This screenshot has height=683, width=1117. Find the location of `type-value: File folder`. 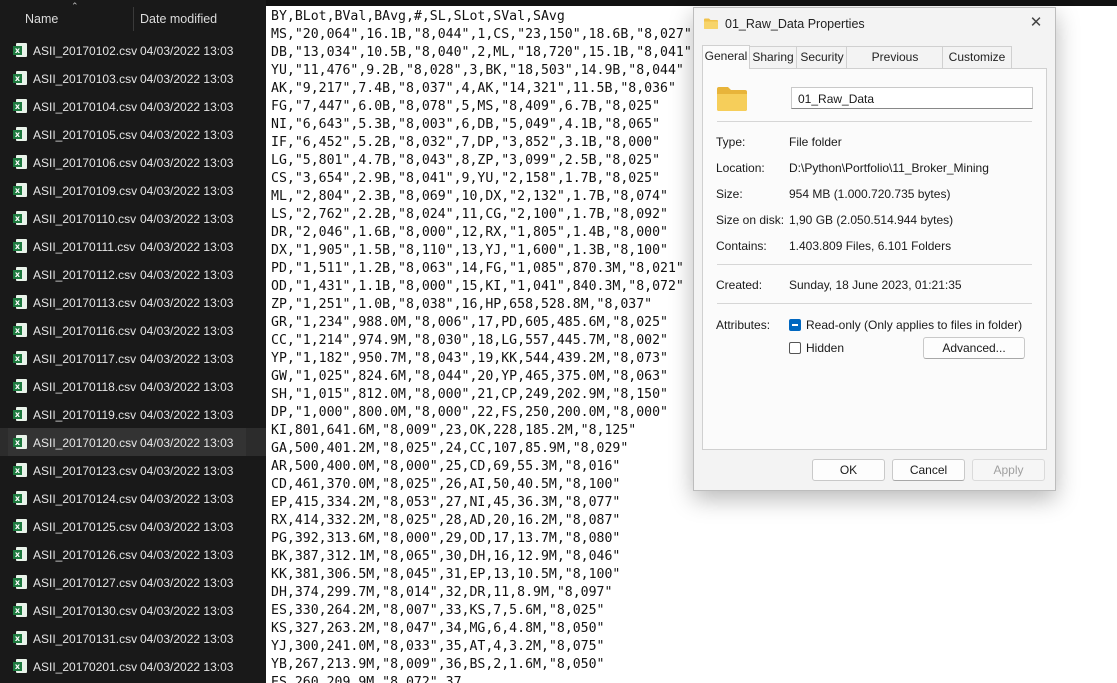

type-value: File folder is located at coordinates (815, 142).